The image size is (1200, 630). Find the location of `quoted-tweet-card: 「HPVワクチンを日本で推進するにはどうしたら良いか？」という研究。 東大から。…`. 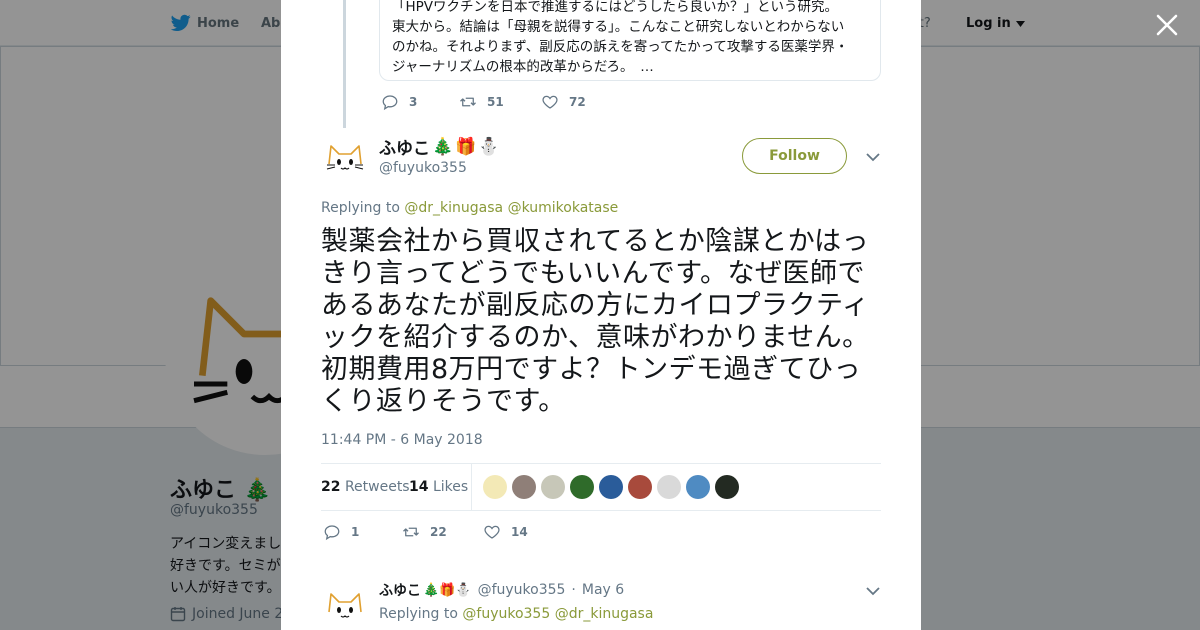

quoted-tweet-card: 「HPVワクチンを日本で推進するにはどうしたら良いか？」という研究。 東大から。… is located at coordinates (630, 40).